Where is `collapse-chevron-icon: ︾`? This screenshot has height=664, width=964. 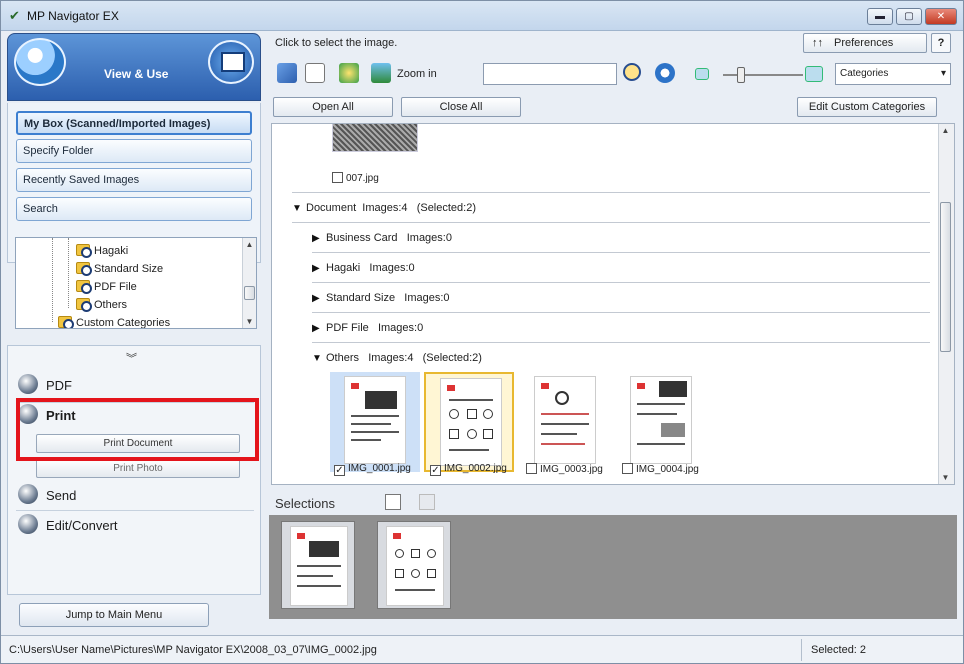 collapse-chevron-icon: ︾ is located at coordinates (131, 358).